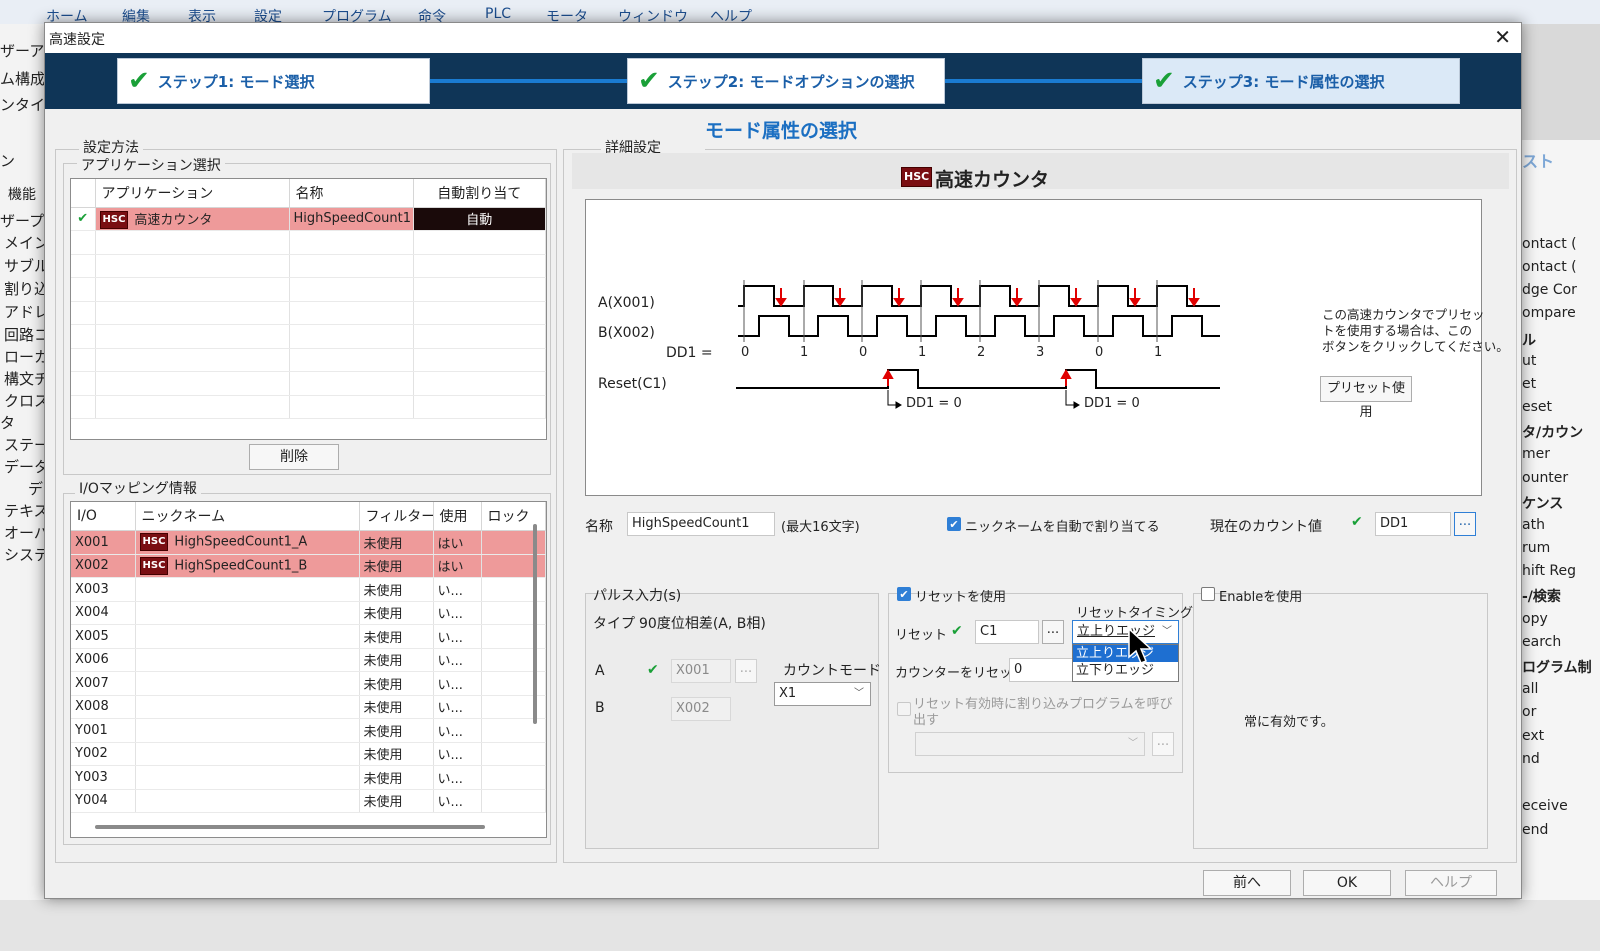 The width and height of the screenshot is (1600, 951). I want to click on nickname-text: HighSpeedCount1_B, so click(241, 566).